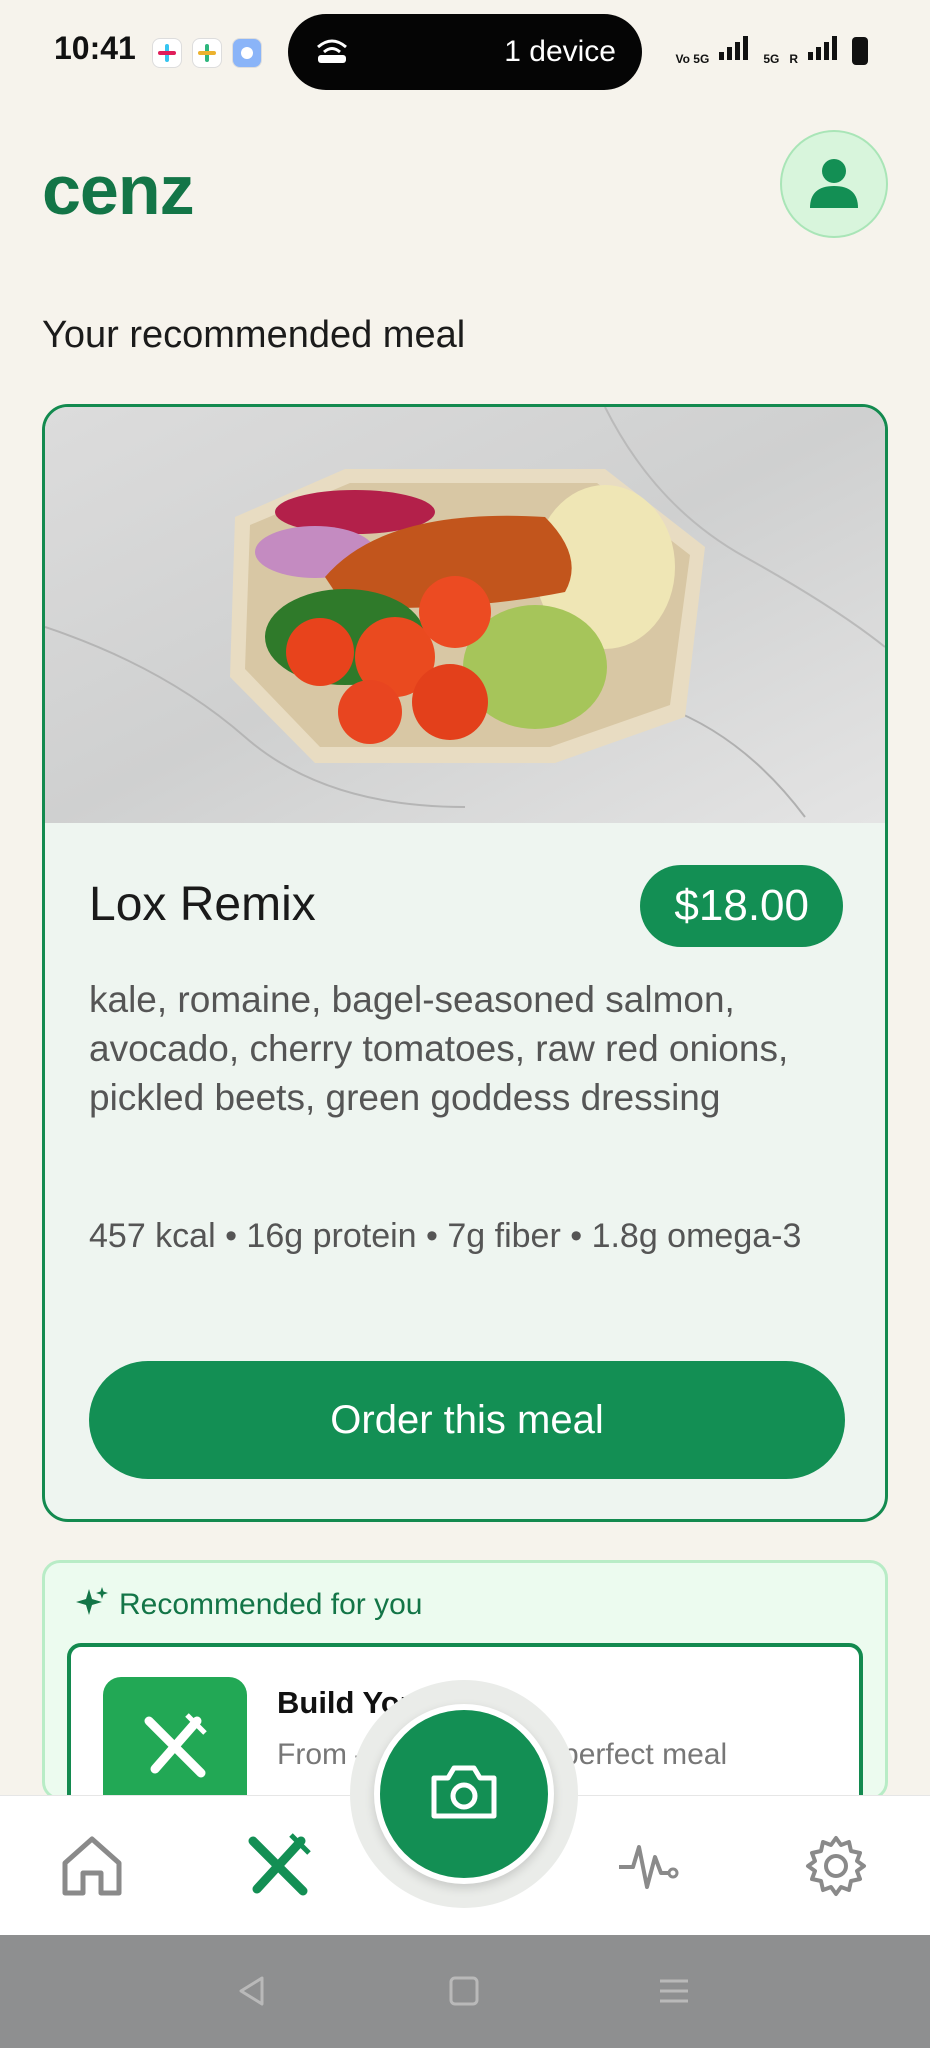 The image size is (930, 2048). I want to click on recommended-header: Recommended for you, so click(249, 1604).